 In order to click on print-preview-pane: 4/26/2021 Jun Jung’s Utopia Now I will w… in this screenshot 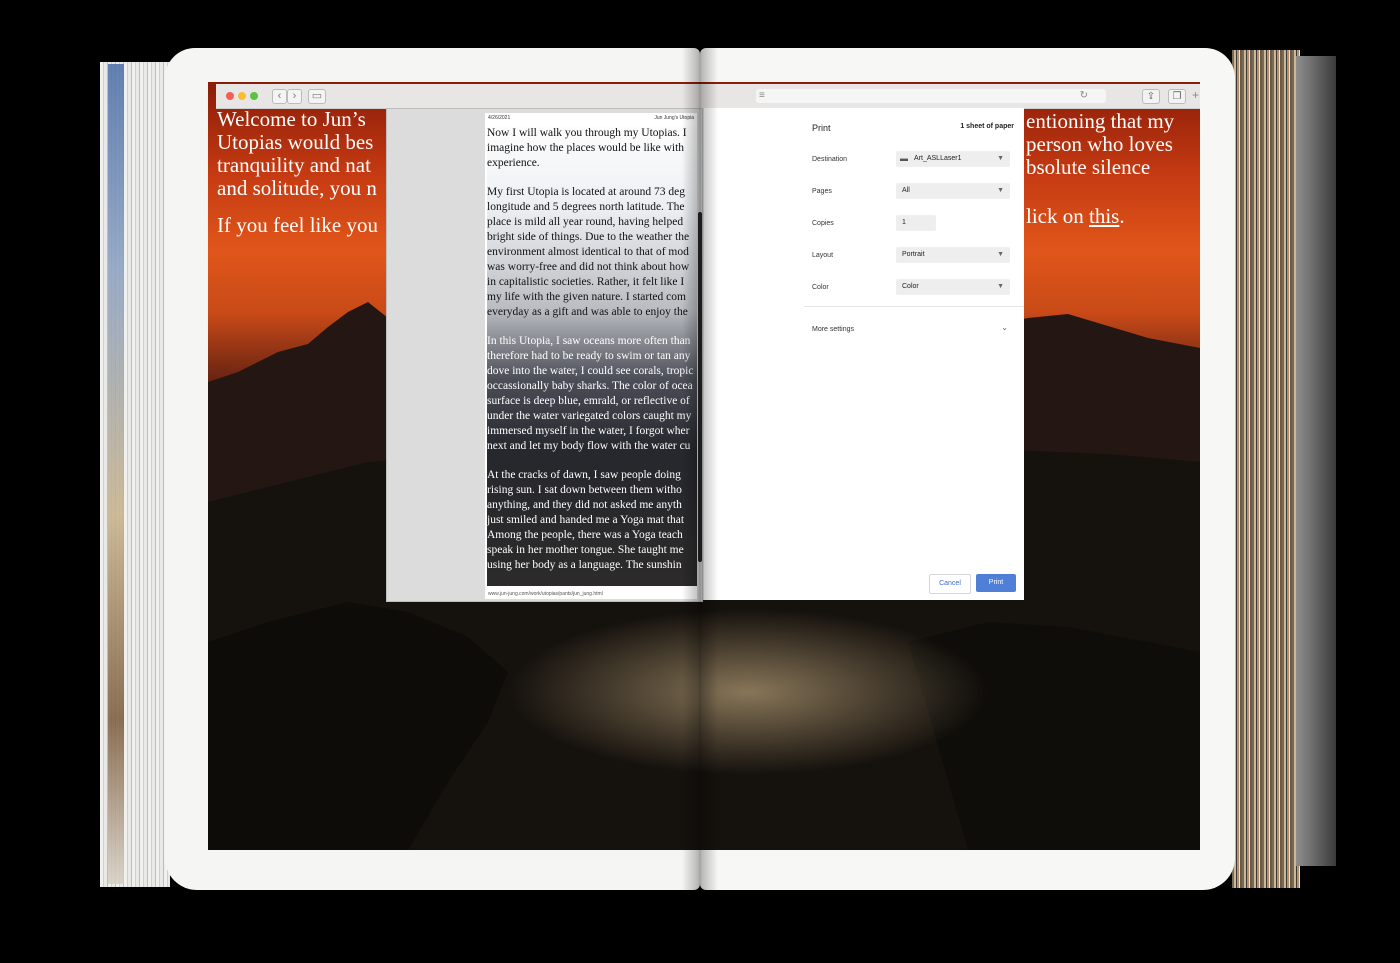, I will do `click(544, 355)`.